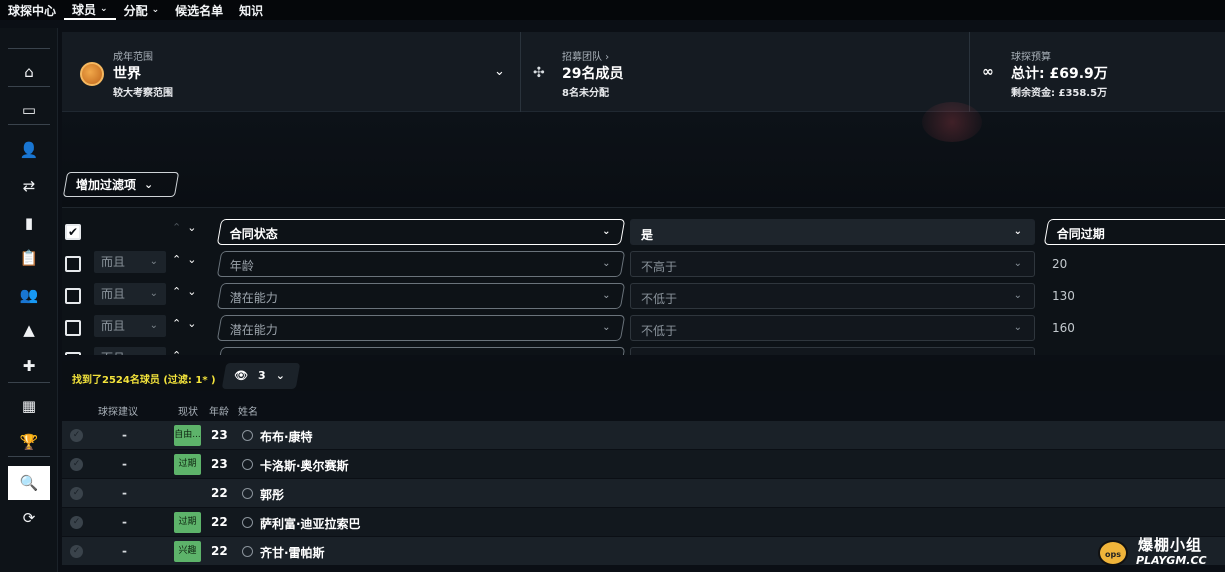  I want to click on scouting-budget-card: ∞ 球探预算 总计: £69.9万 剩余资金: £358.5万, so click(1097, 72).